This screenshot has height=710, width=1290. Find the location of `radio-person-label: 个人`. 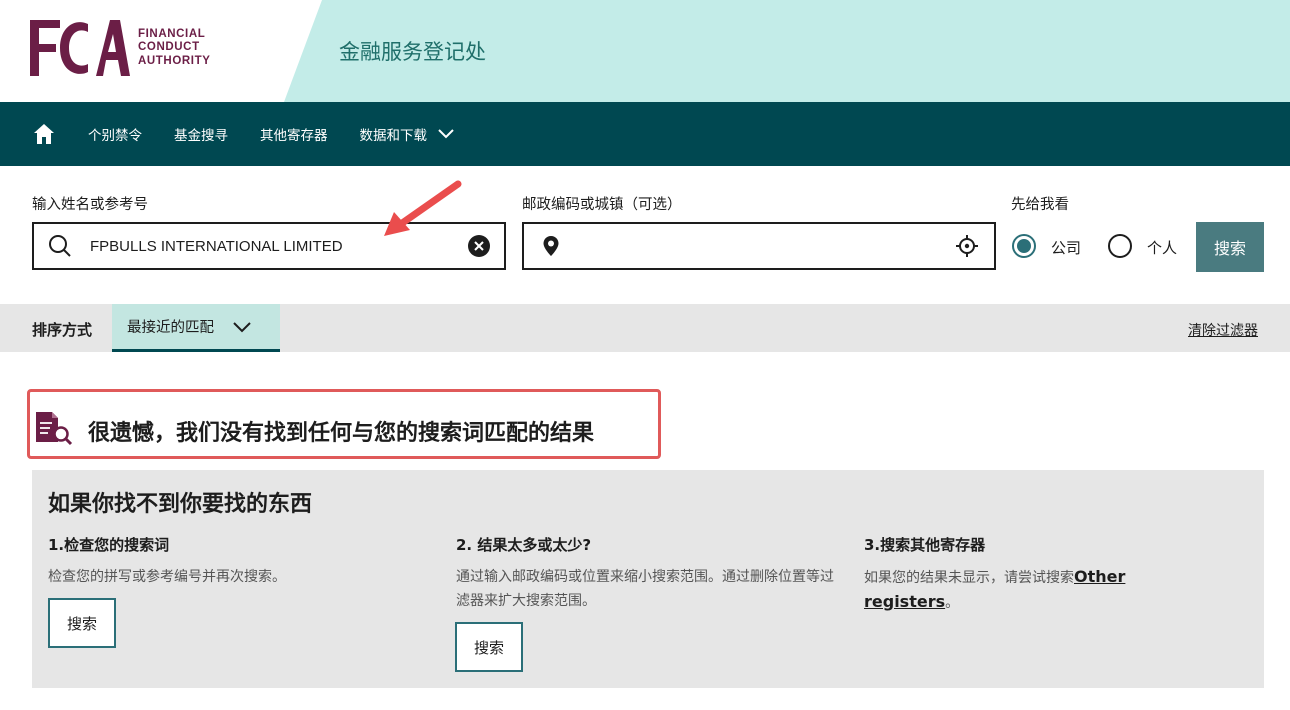

radio-person-label: 个人 is located at coordinates (1162, 247).